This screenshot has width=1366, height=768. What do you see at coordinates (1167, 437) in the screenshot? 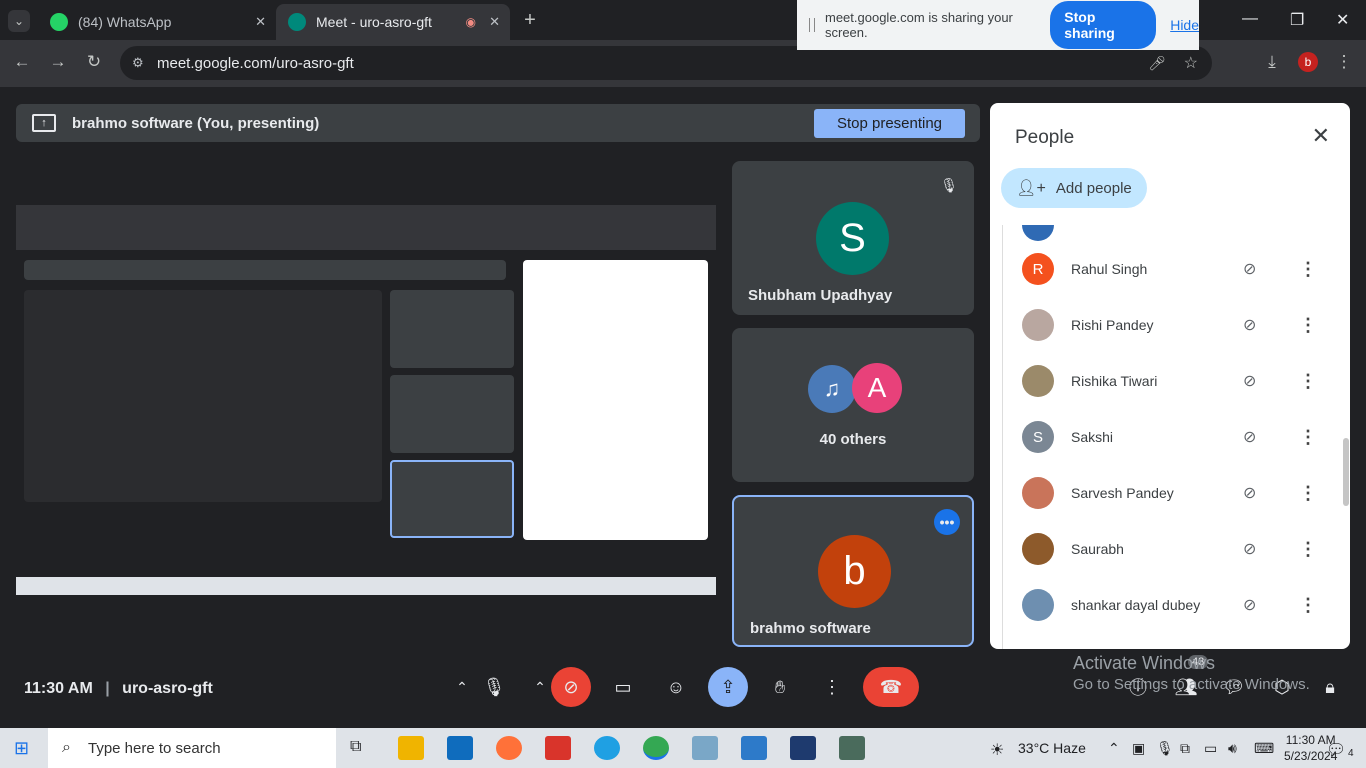
I see `list-item: S Sakshi ⊘ ⋮` at bounding box center [1167, 437].